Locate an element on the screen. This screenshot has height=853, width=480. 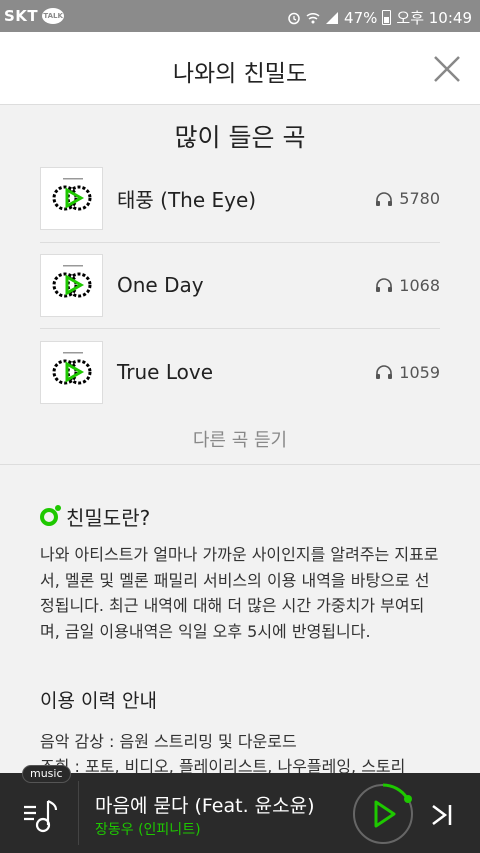
song-title: True Love is located at coordinates (246, 372).